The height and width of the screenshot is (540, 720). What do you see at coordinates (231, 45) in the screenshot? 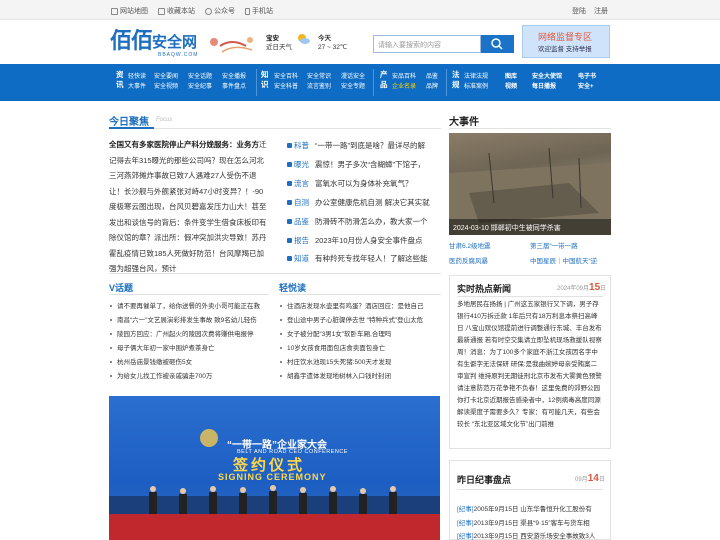
I see `festival-art-icon` at bounding box center [231, 45].